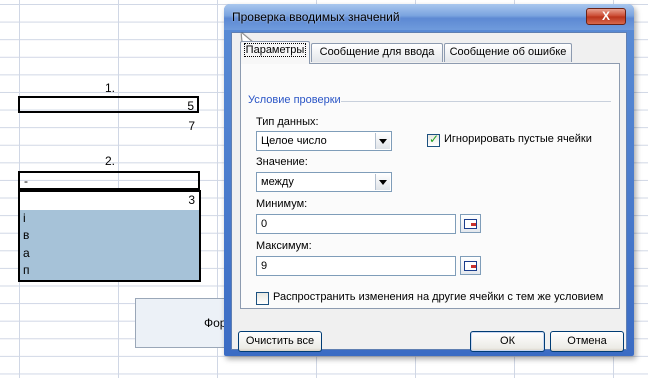  I want to click on list-item: в, so click(109, 236).